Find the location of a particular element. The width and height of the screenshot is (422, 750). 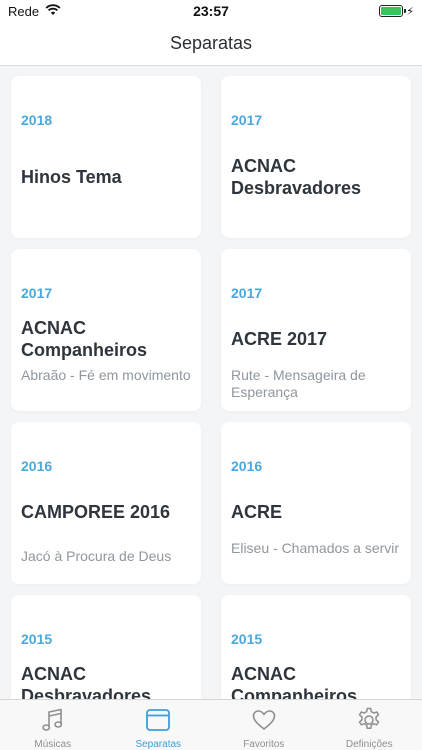

card-acnac-desbravadores-2015: 2015 ACNAC Desbravadores is located at coordinates (106, 647).